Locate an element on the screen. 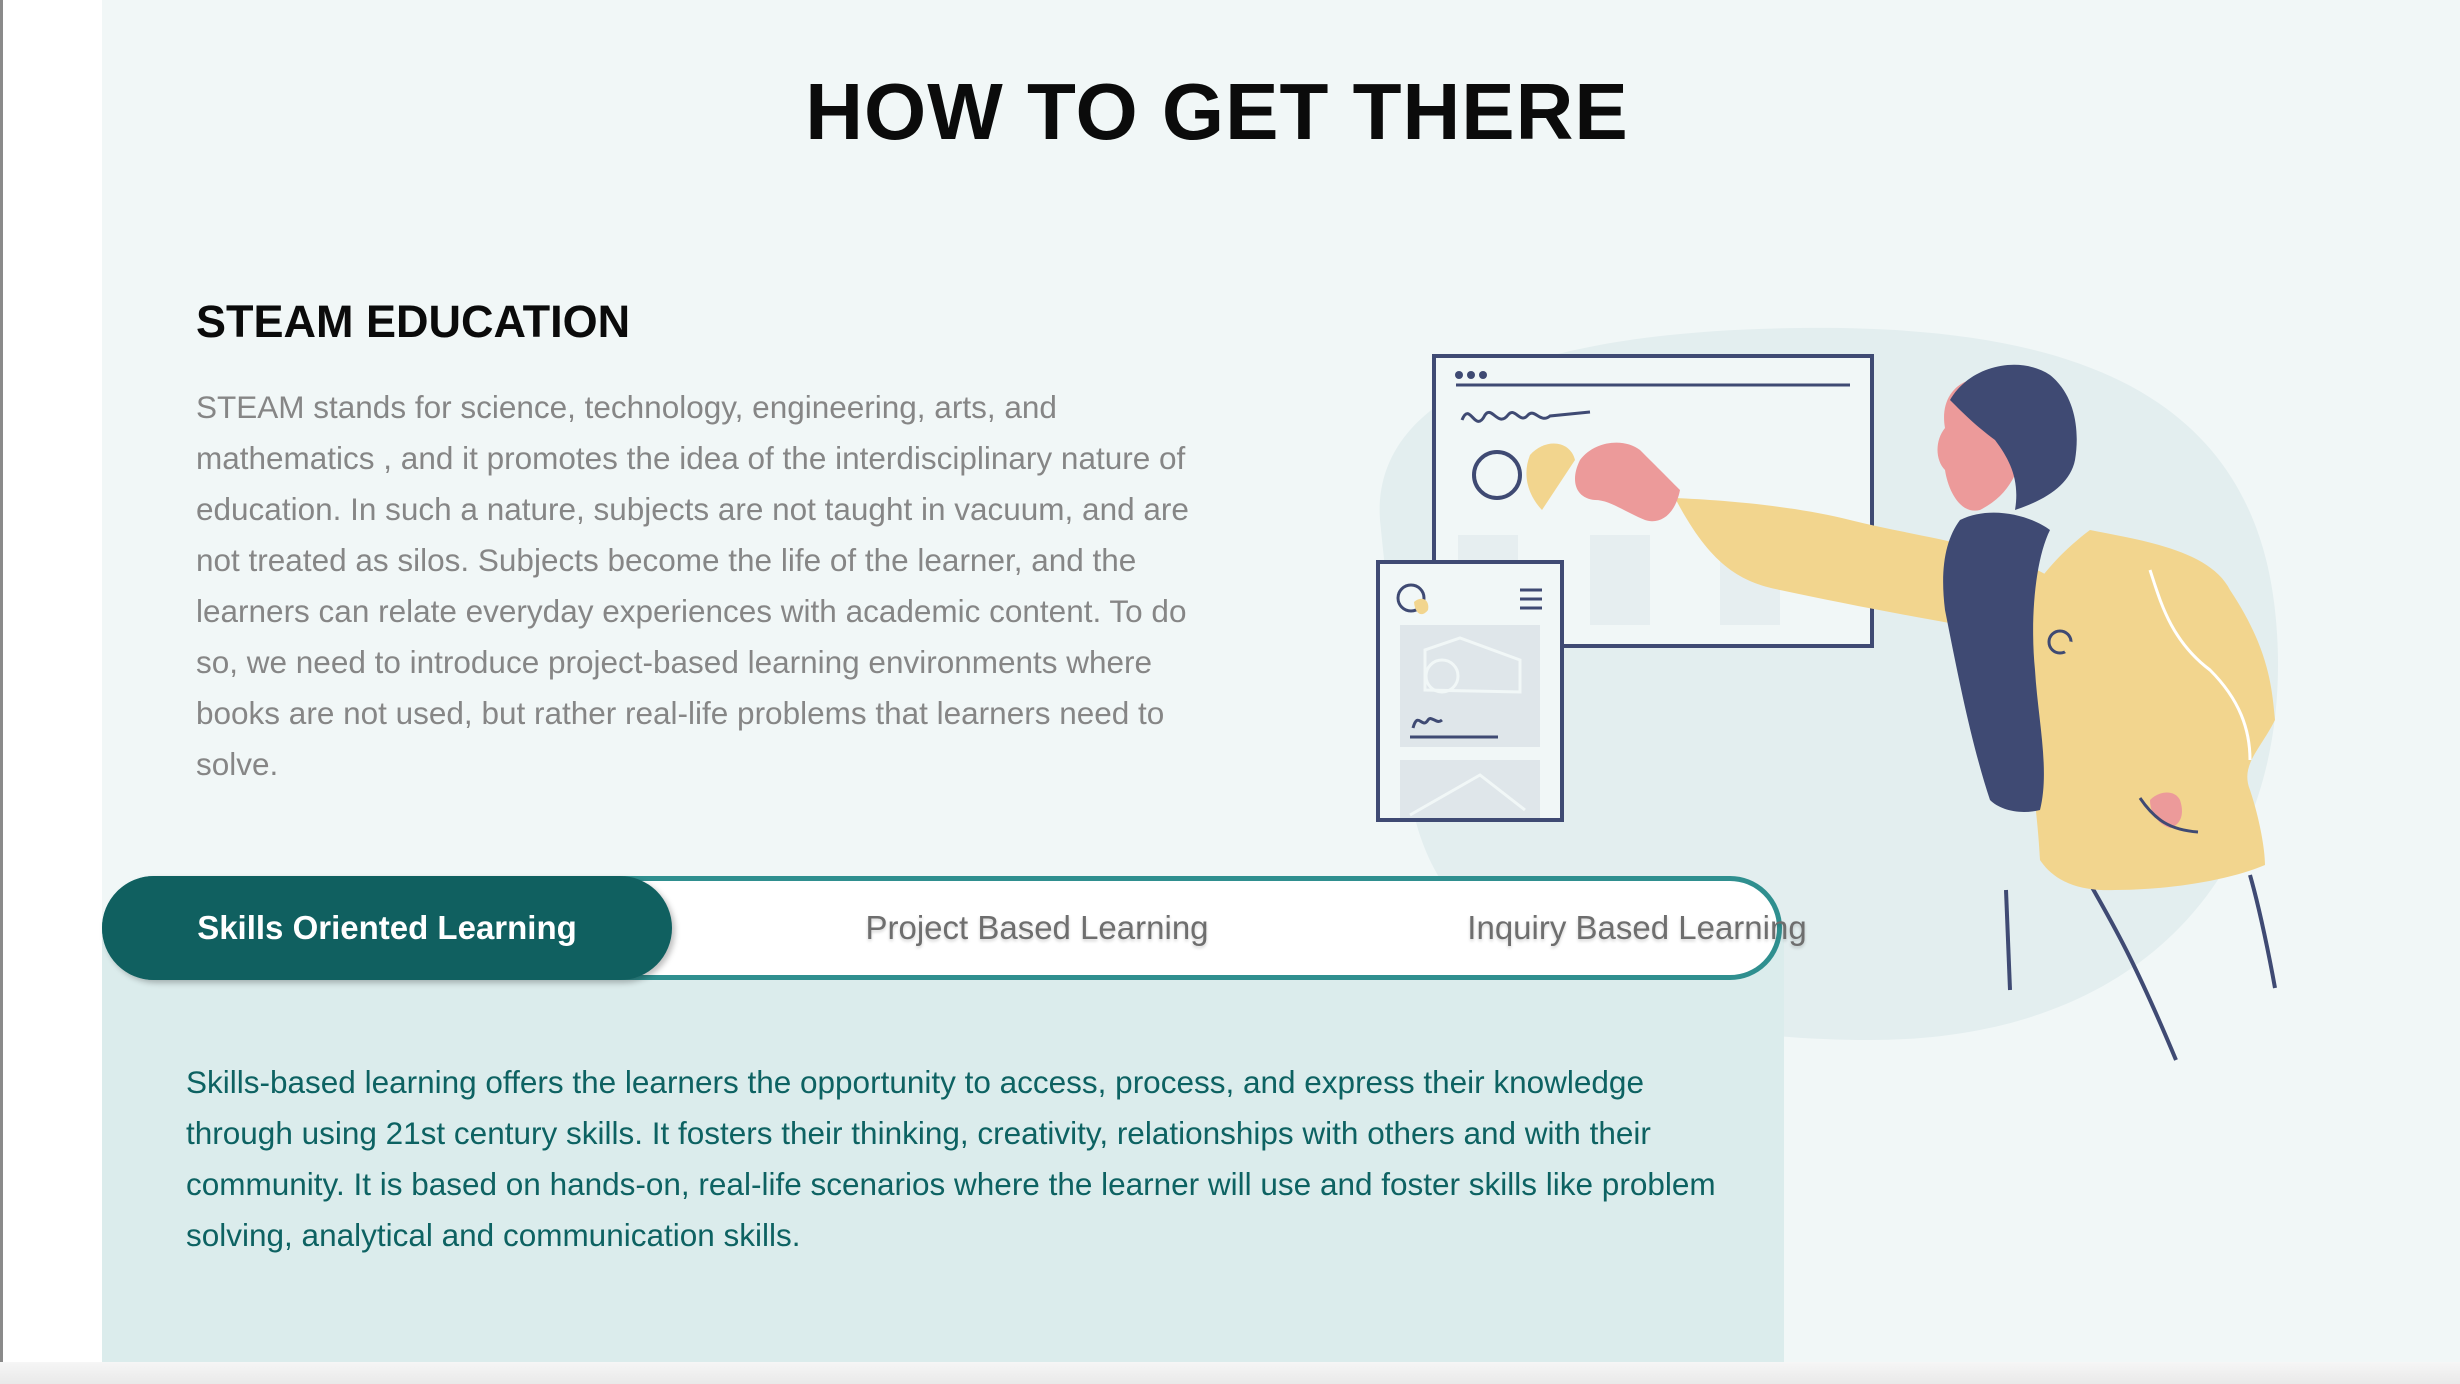 This screenshot has height=1384, width=2460. steam-heading: STEAM EDUCATION is located at coordinates (413, 321).